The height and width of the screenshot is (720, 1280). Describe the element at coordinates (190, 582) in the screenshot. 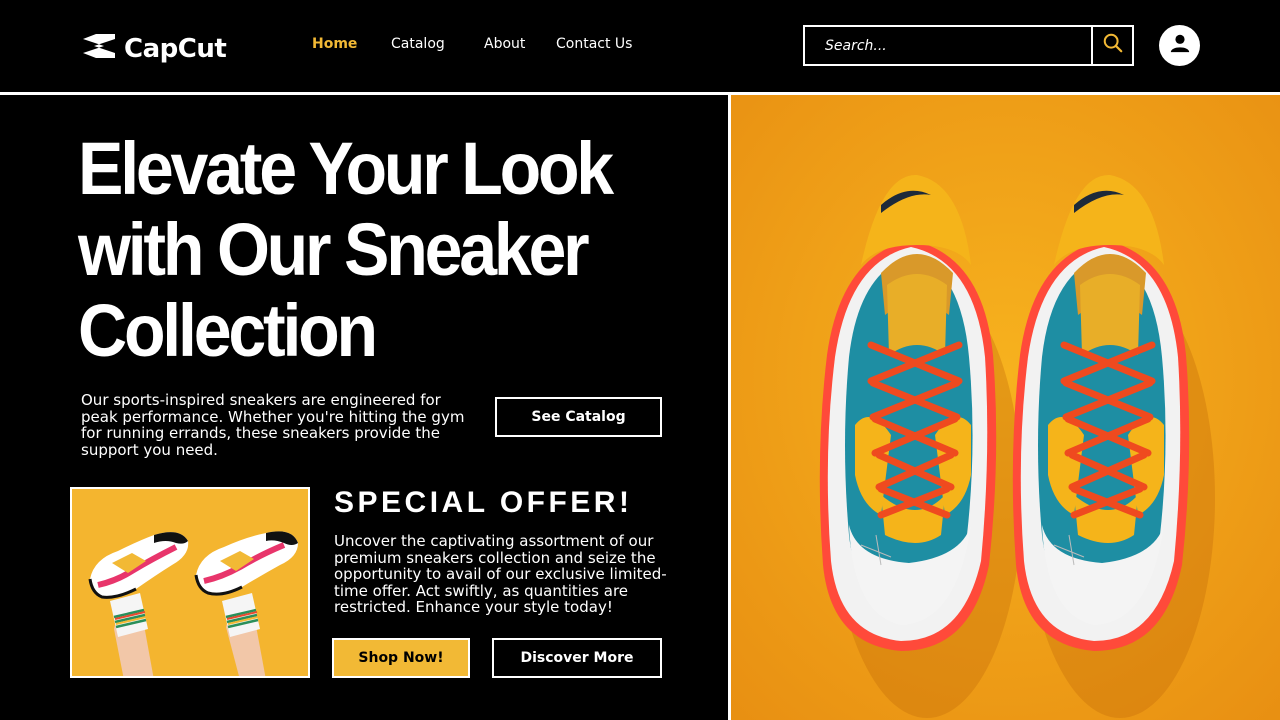

I see `offer-image` at that location.